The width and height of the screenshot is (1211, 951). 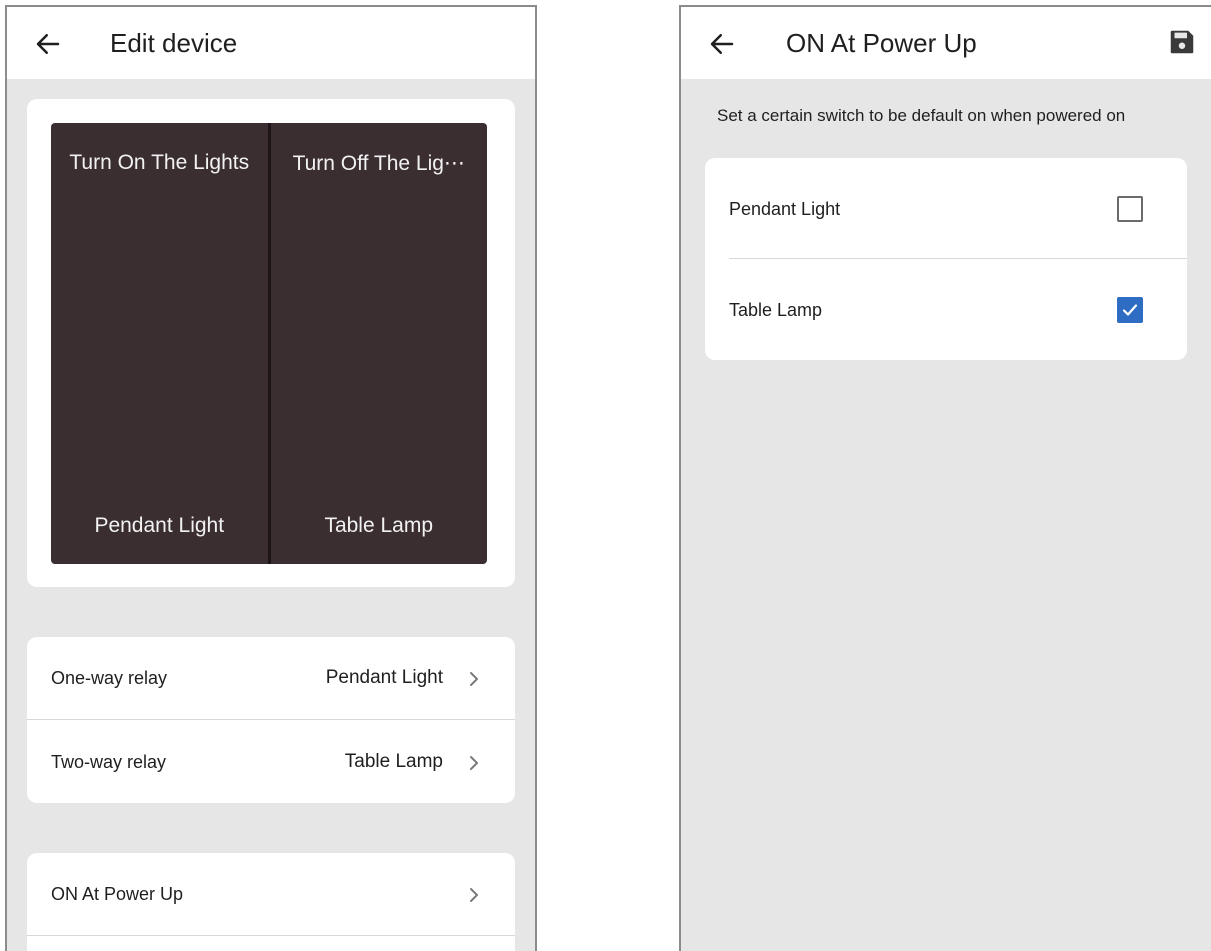 What do you see at coordinates (1130, 209) in the screenshot?
I see `pendant-light-checkbox` at bounding box center [1130, 209].